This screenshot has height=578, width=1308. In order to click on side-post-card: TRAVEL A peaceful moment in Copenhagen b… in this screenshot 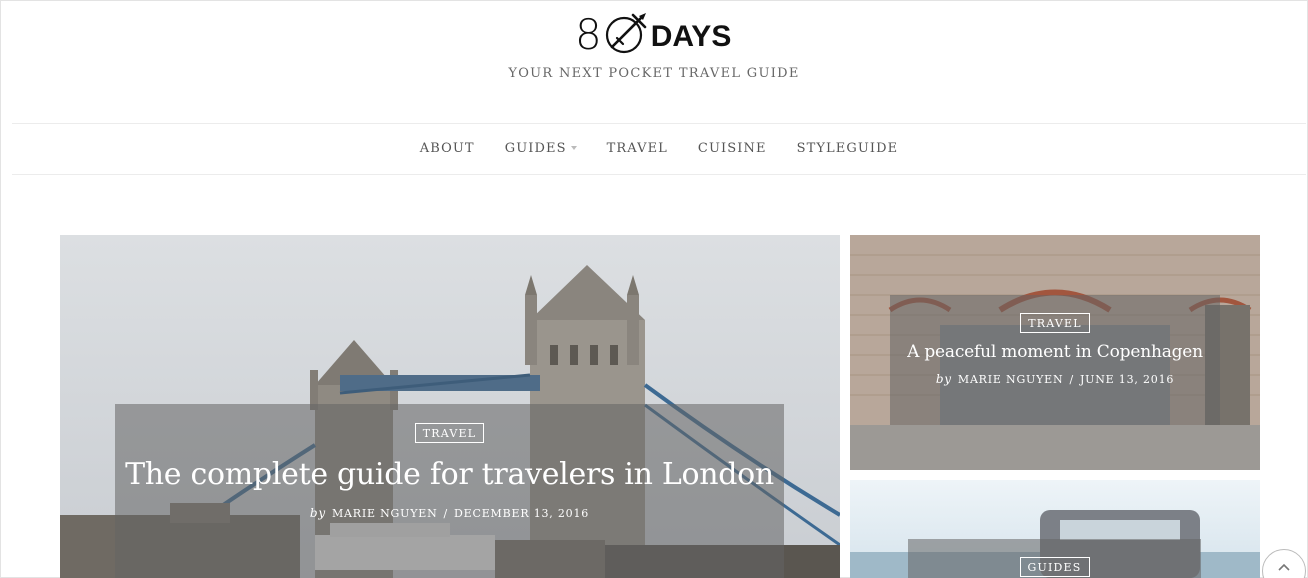, I will do `click(1055, 352)`.